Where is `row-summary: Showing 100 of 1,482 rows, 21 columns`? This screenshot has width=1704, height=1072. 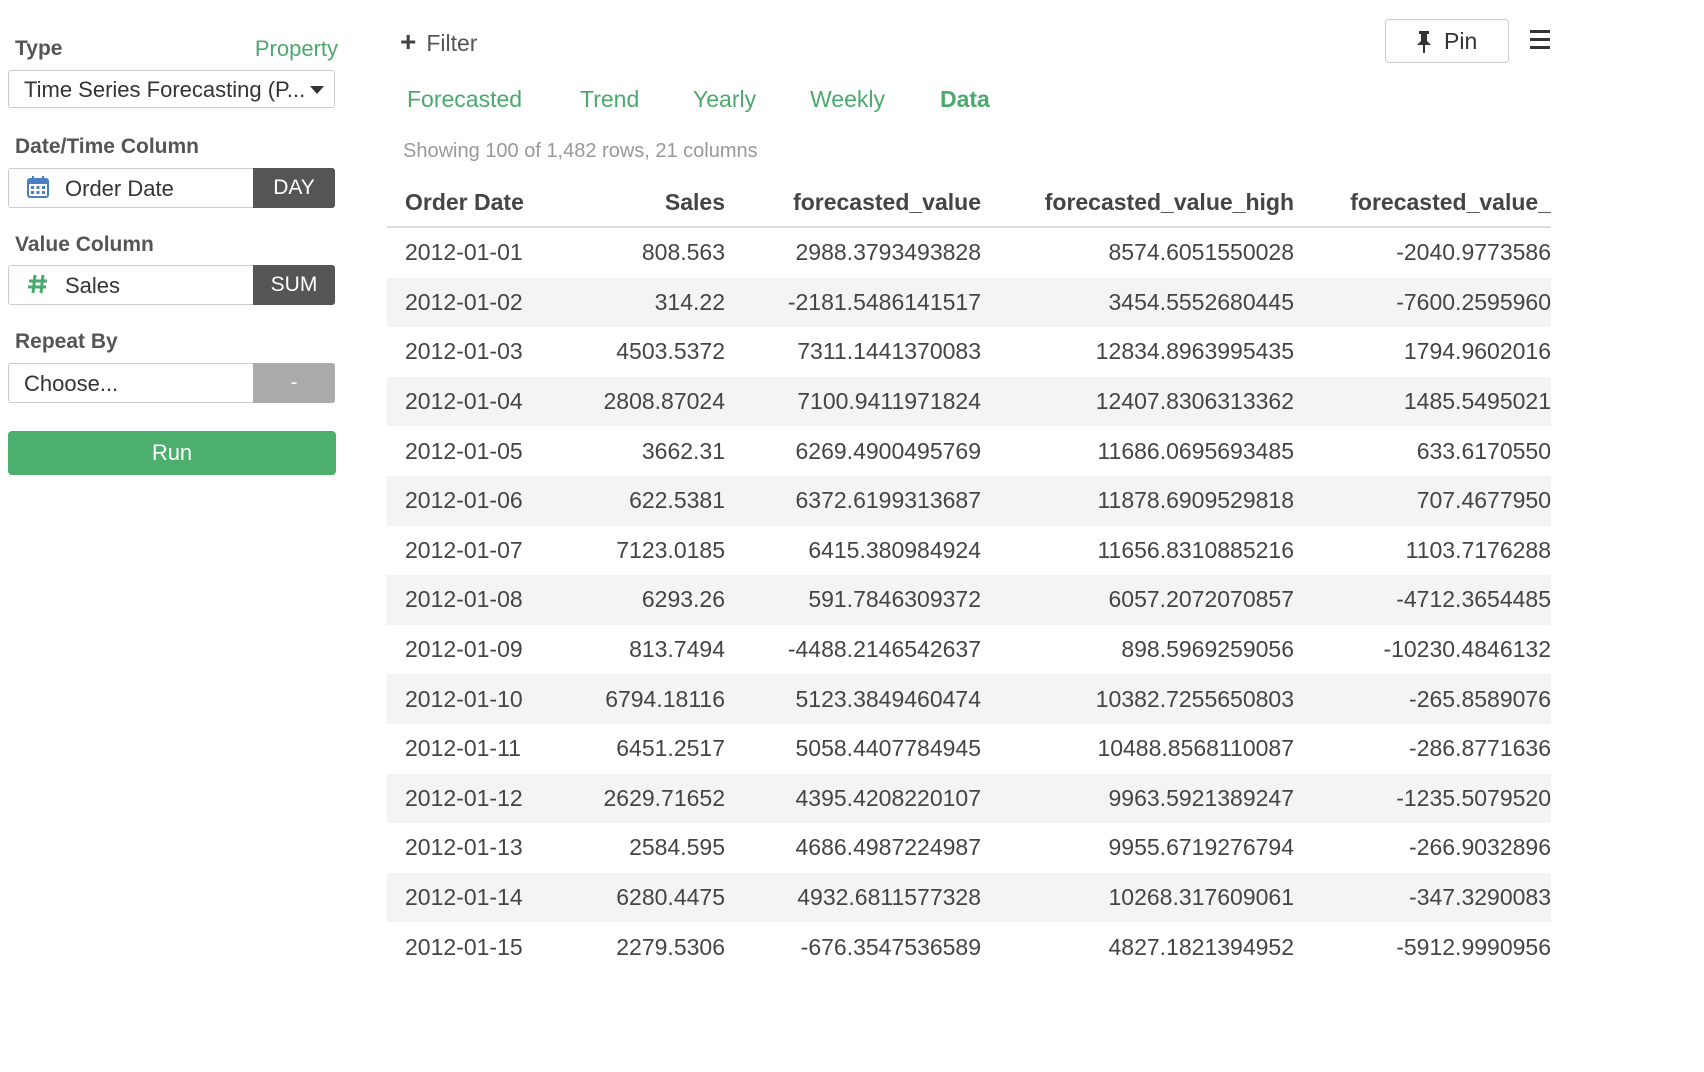 row-summary: Showing 100 of 1,482 rows, 21 columns is located at coordinates (580, 151).